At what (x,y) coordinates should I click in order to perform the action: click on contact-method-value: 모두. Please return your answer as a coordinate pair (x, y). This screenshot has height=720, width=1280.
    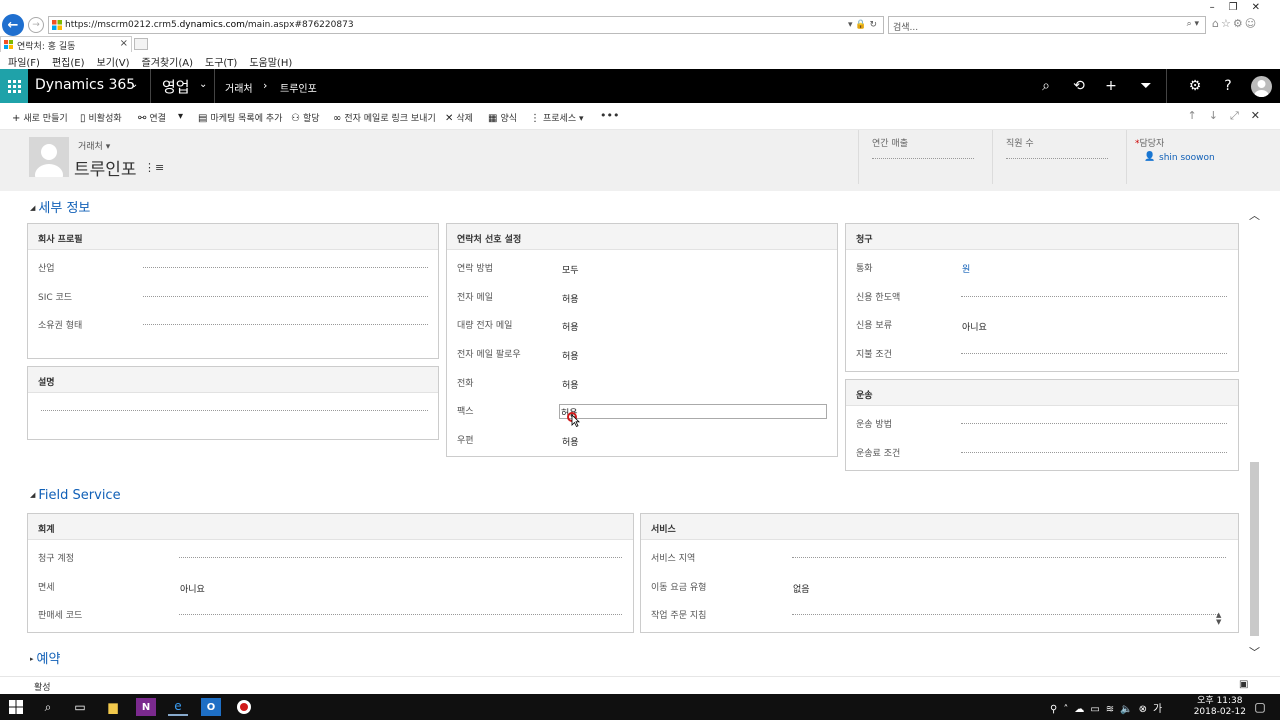
    Looking at the image, I should click on (570, 269).